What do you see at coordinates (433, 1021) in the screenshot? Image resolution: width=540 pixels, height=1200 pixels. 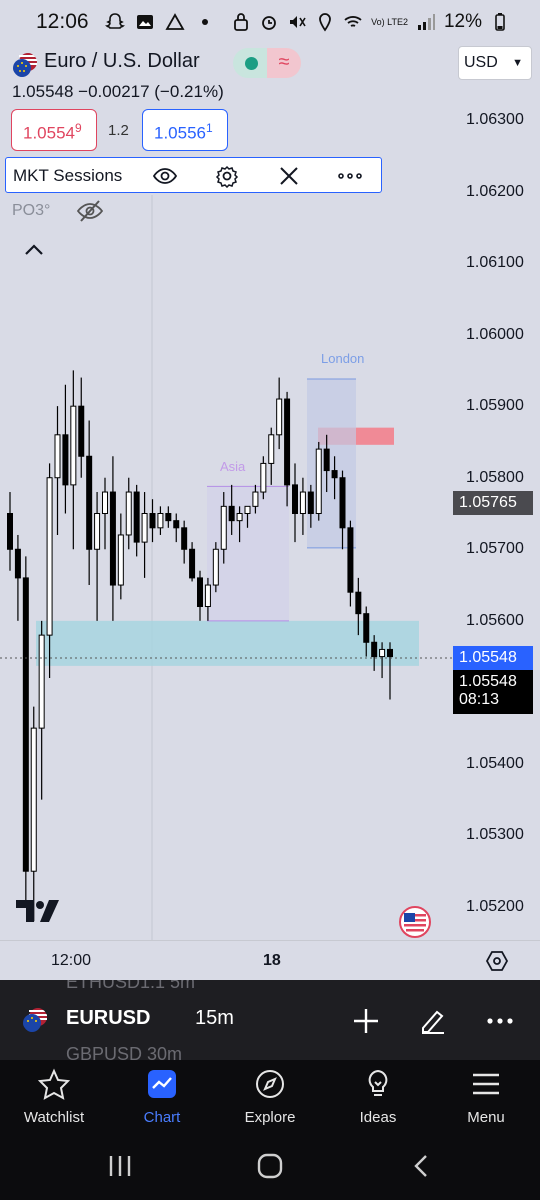 I see `pen-icon` at bounding box center [433, 1021].